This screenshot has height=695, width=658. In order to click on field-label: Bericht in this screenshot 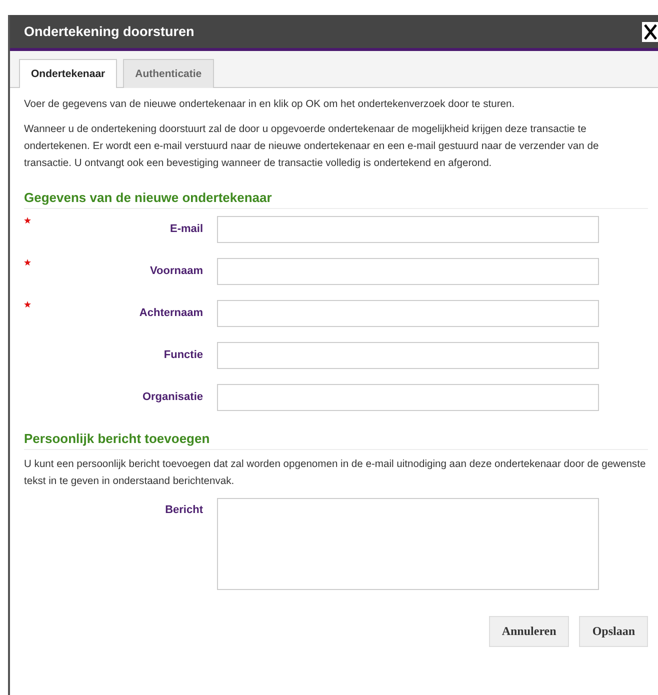, I will do `click(184, 509)`.